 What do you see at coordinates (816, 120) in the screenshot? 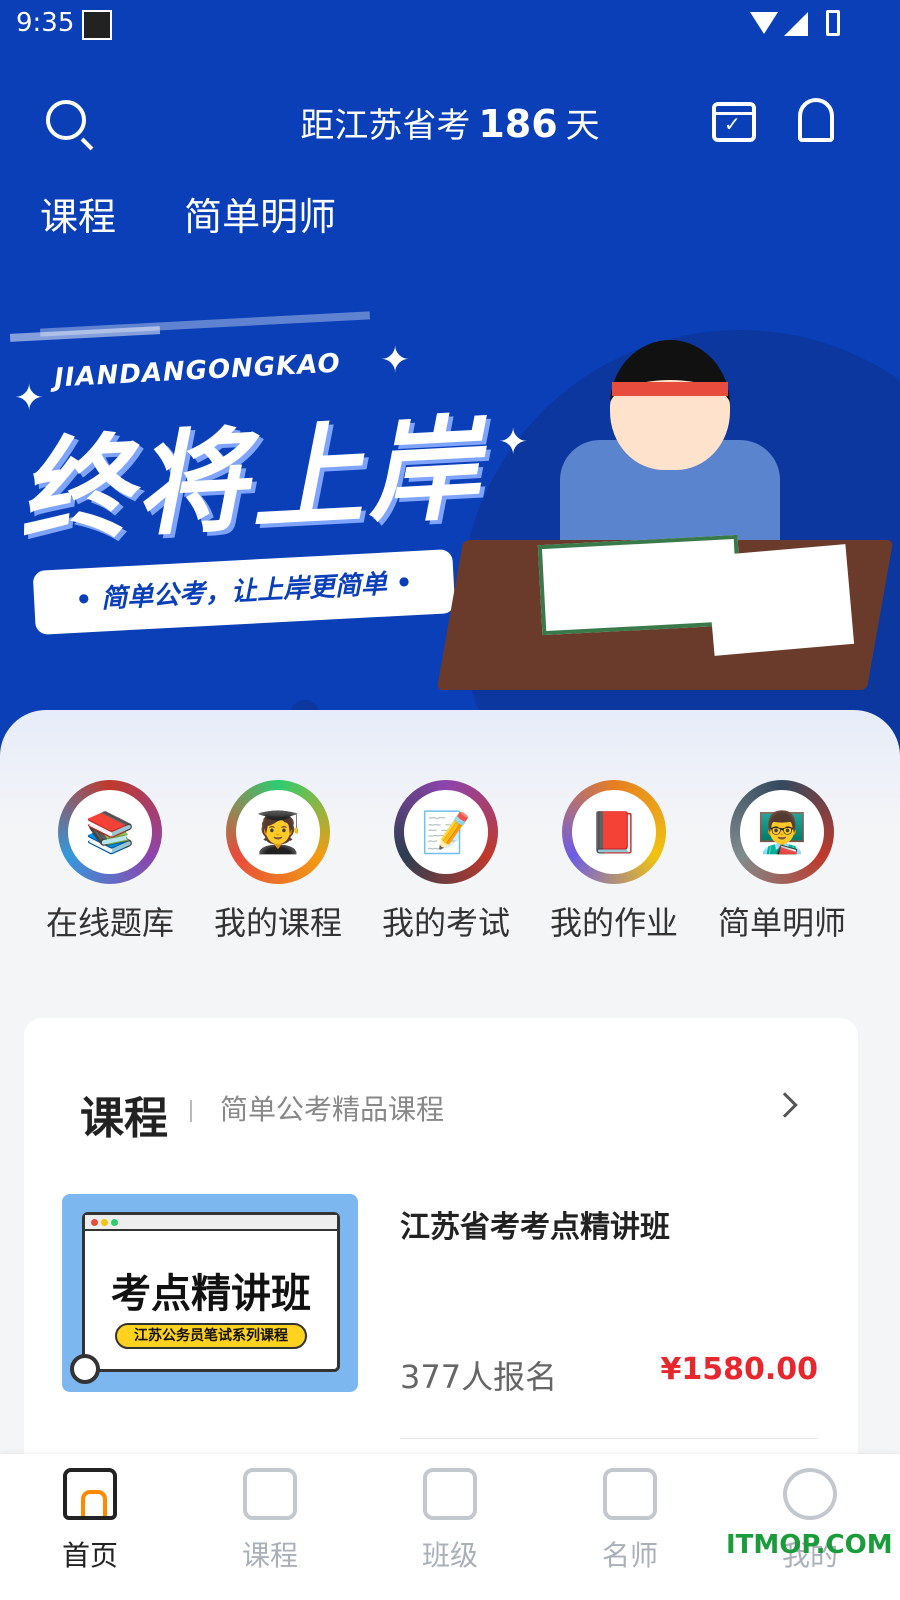
I see `bell-icon` at bounding box center [816, 120].